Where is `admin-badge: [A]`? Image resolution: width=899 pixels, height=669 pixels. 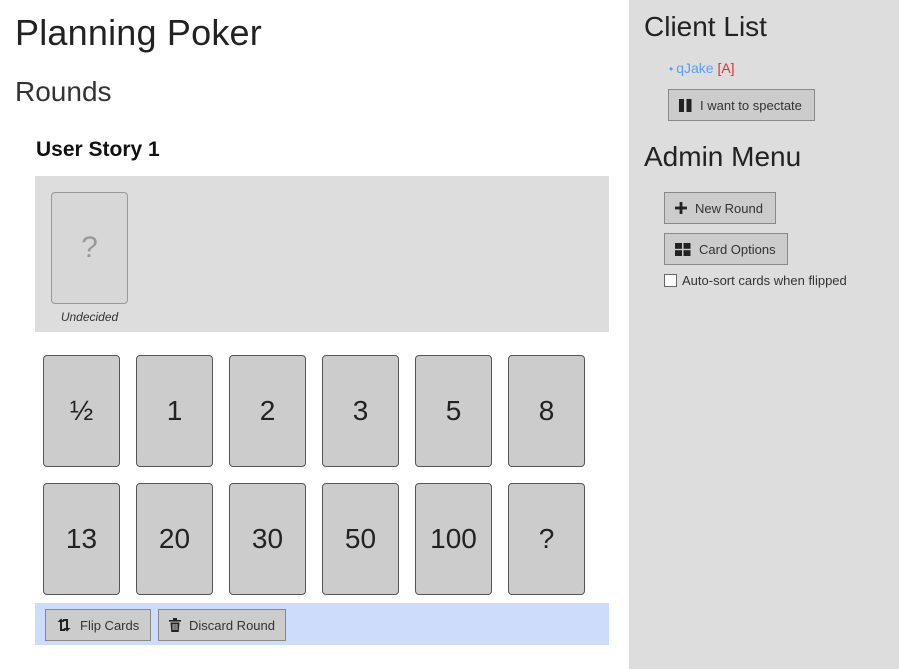 admin-badge: [A] is located at coordinates (726, 68).